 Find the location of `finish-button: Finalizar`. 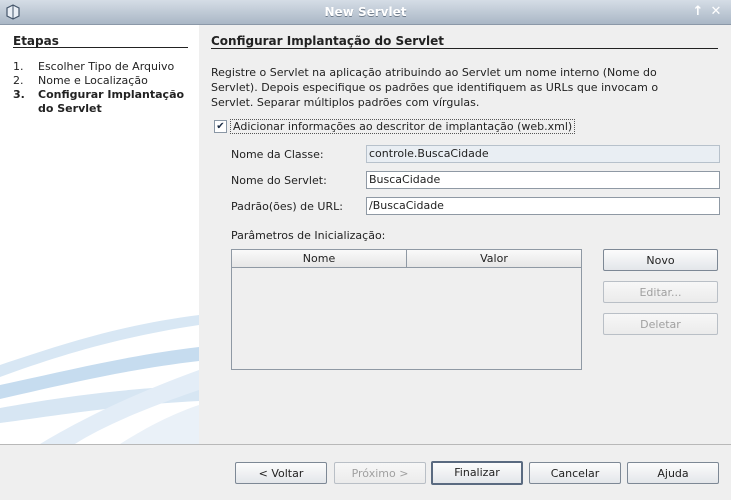

finish-button: Finalizar is located at coordinates (477, 473).